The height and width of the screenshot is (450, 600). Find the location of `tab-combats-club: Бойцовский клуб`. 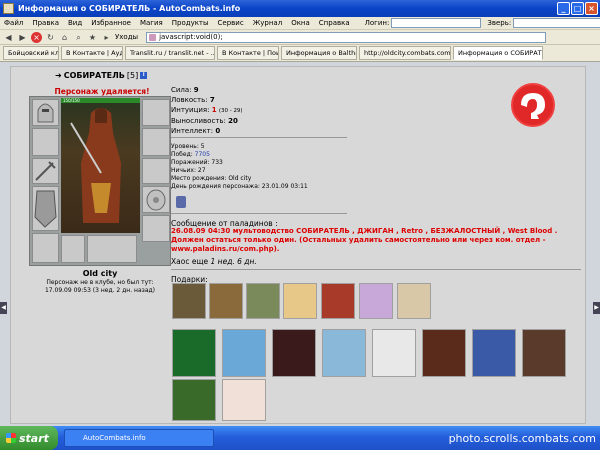

tab-combats-club: Бойцовский клуб is located at coordinates (31, 53).